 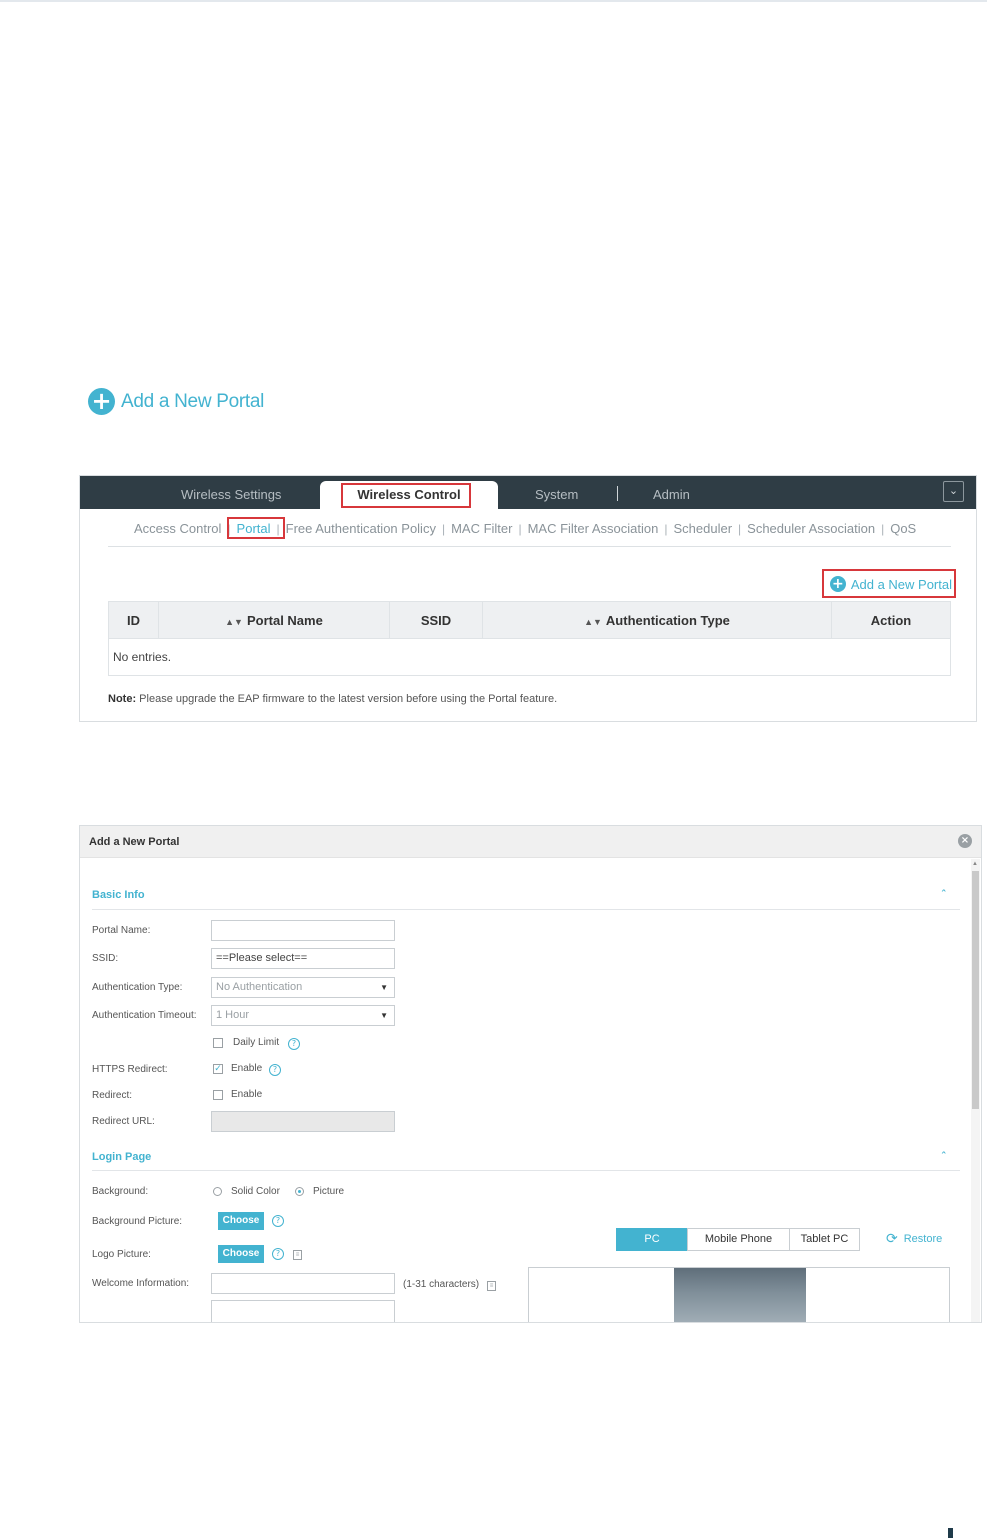 I want to click on ssid-label: SSID:, so click(x=105, y=958).